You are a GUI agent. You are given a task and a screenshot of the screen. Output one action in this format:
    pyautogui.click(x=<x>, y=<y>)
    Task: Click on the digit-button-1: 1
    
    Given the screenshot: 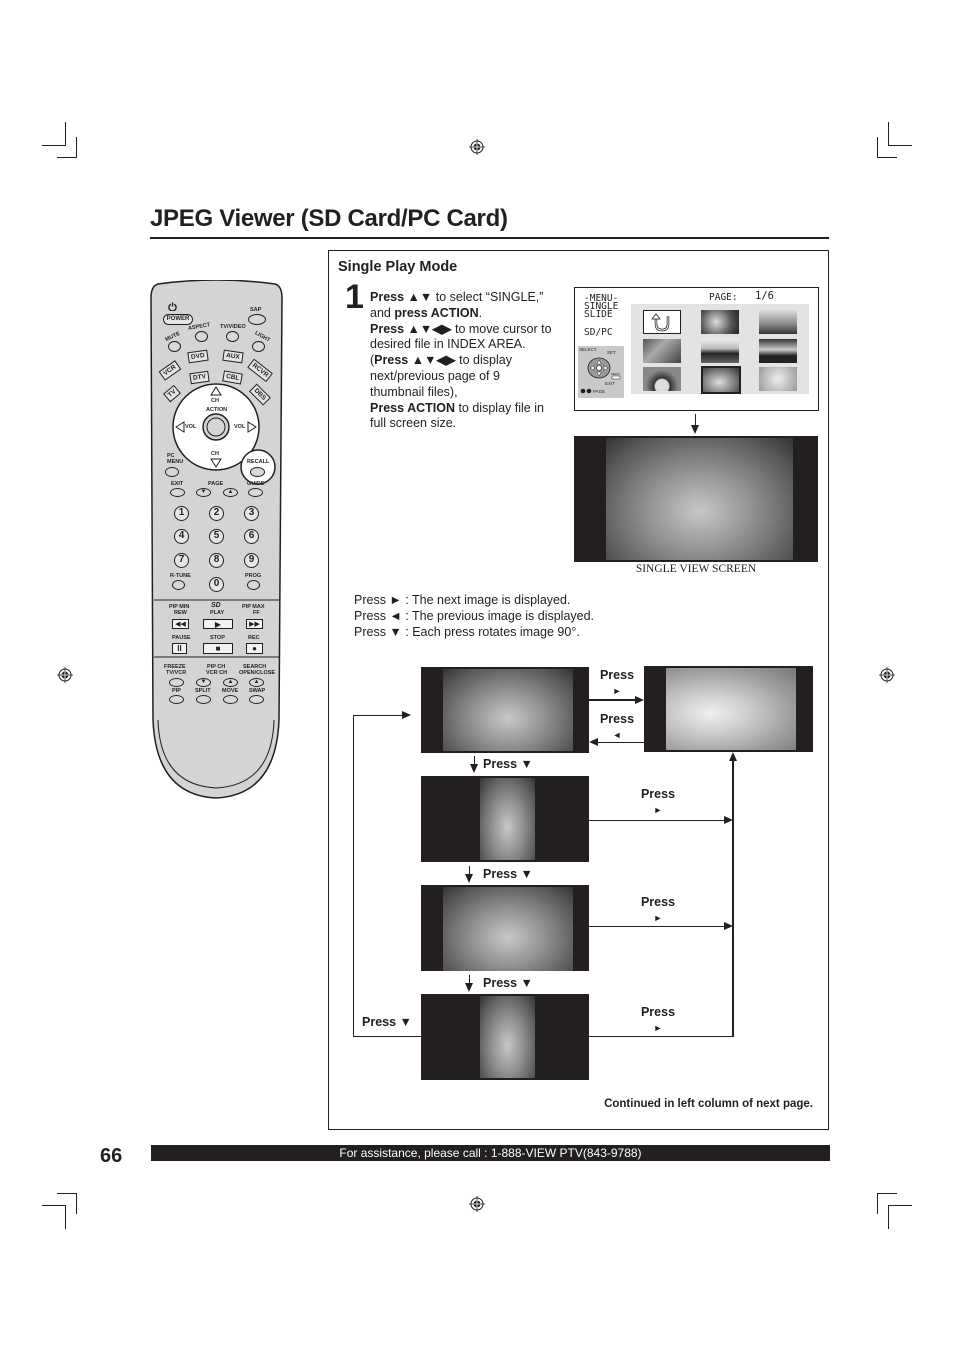 What is the action you would take?
    pyautogui.click(x=181, y=513)
    